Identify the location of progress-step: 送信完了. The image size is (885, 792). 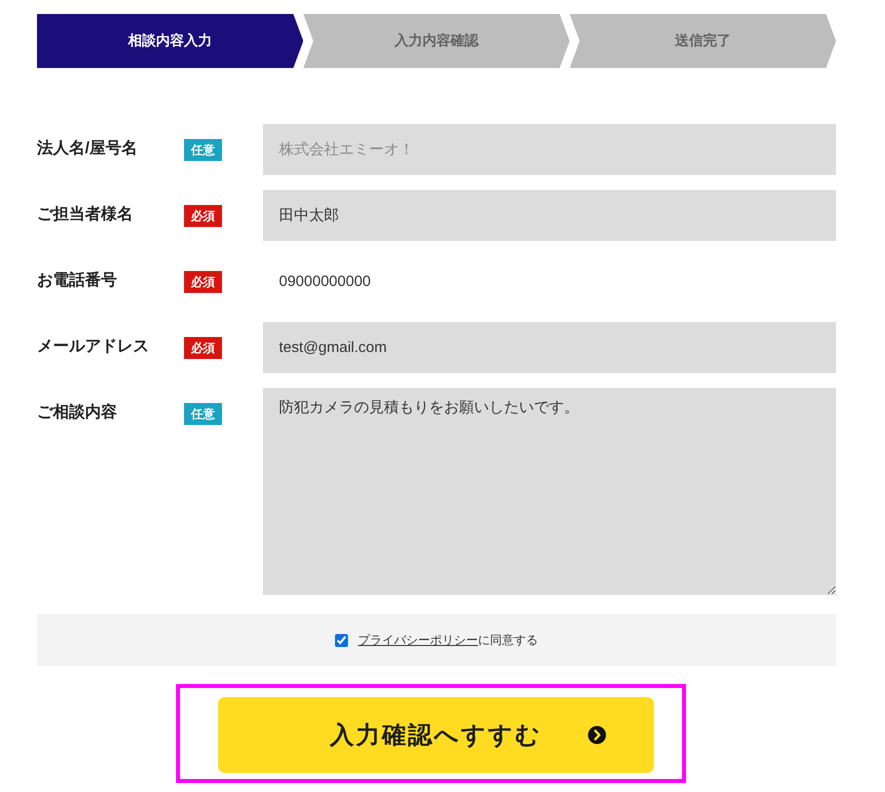
(703, 41).